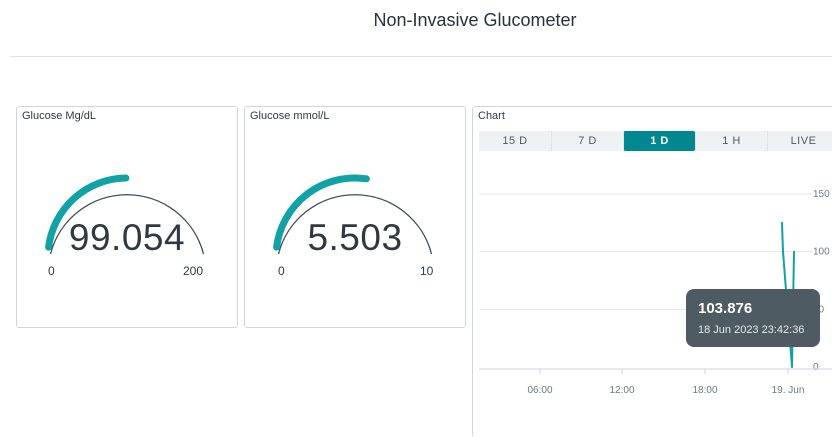 Image resolution: width=832 pixels, height=437 pixels. What do you see at coordinates (421, 56) in the screenshot?
I see `header-divider` at bounding box center [421, 56].